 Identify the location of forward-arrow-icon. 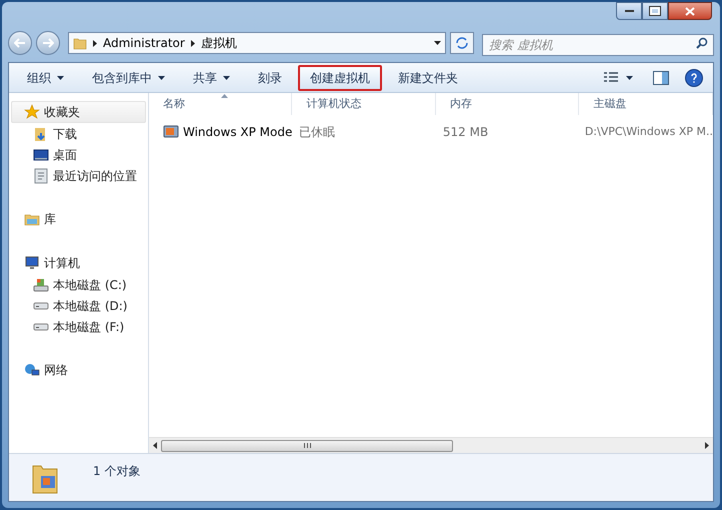
(48, 43).